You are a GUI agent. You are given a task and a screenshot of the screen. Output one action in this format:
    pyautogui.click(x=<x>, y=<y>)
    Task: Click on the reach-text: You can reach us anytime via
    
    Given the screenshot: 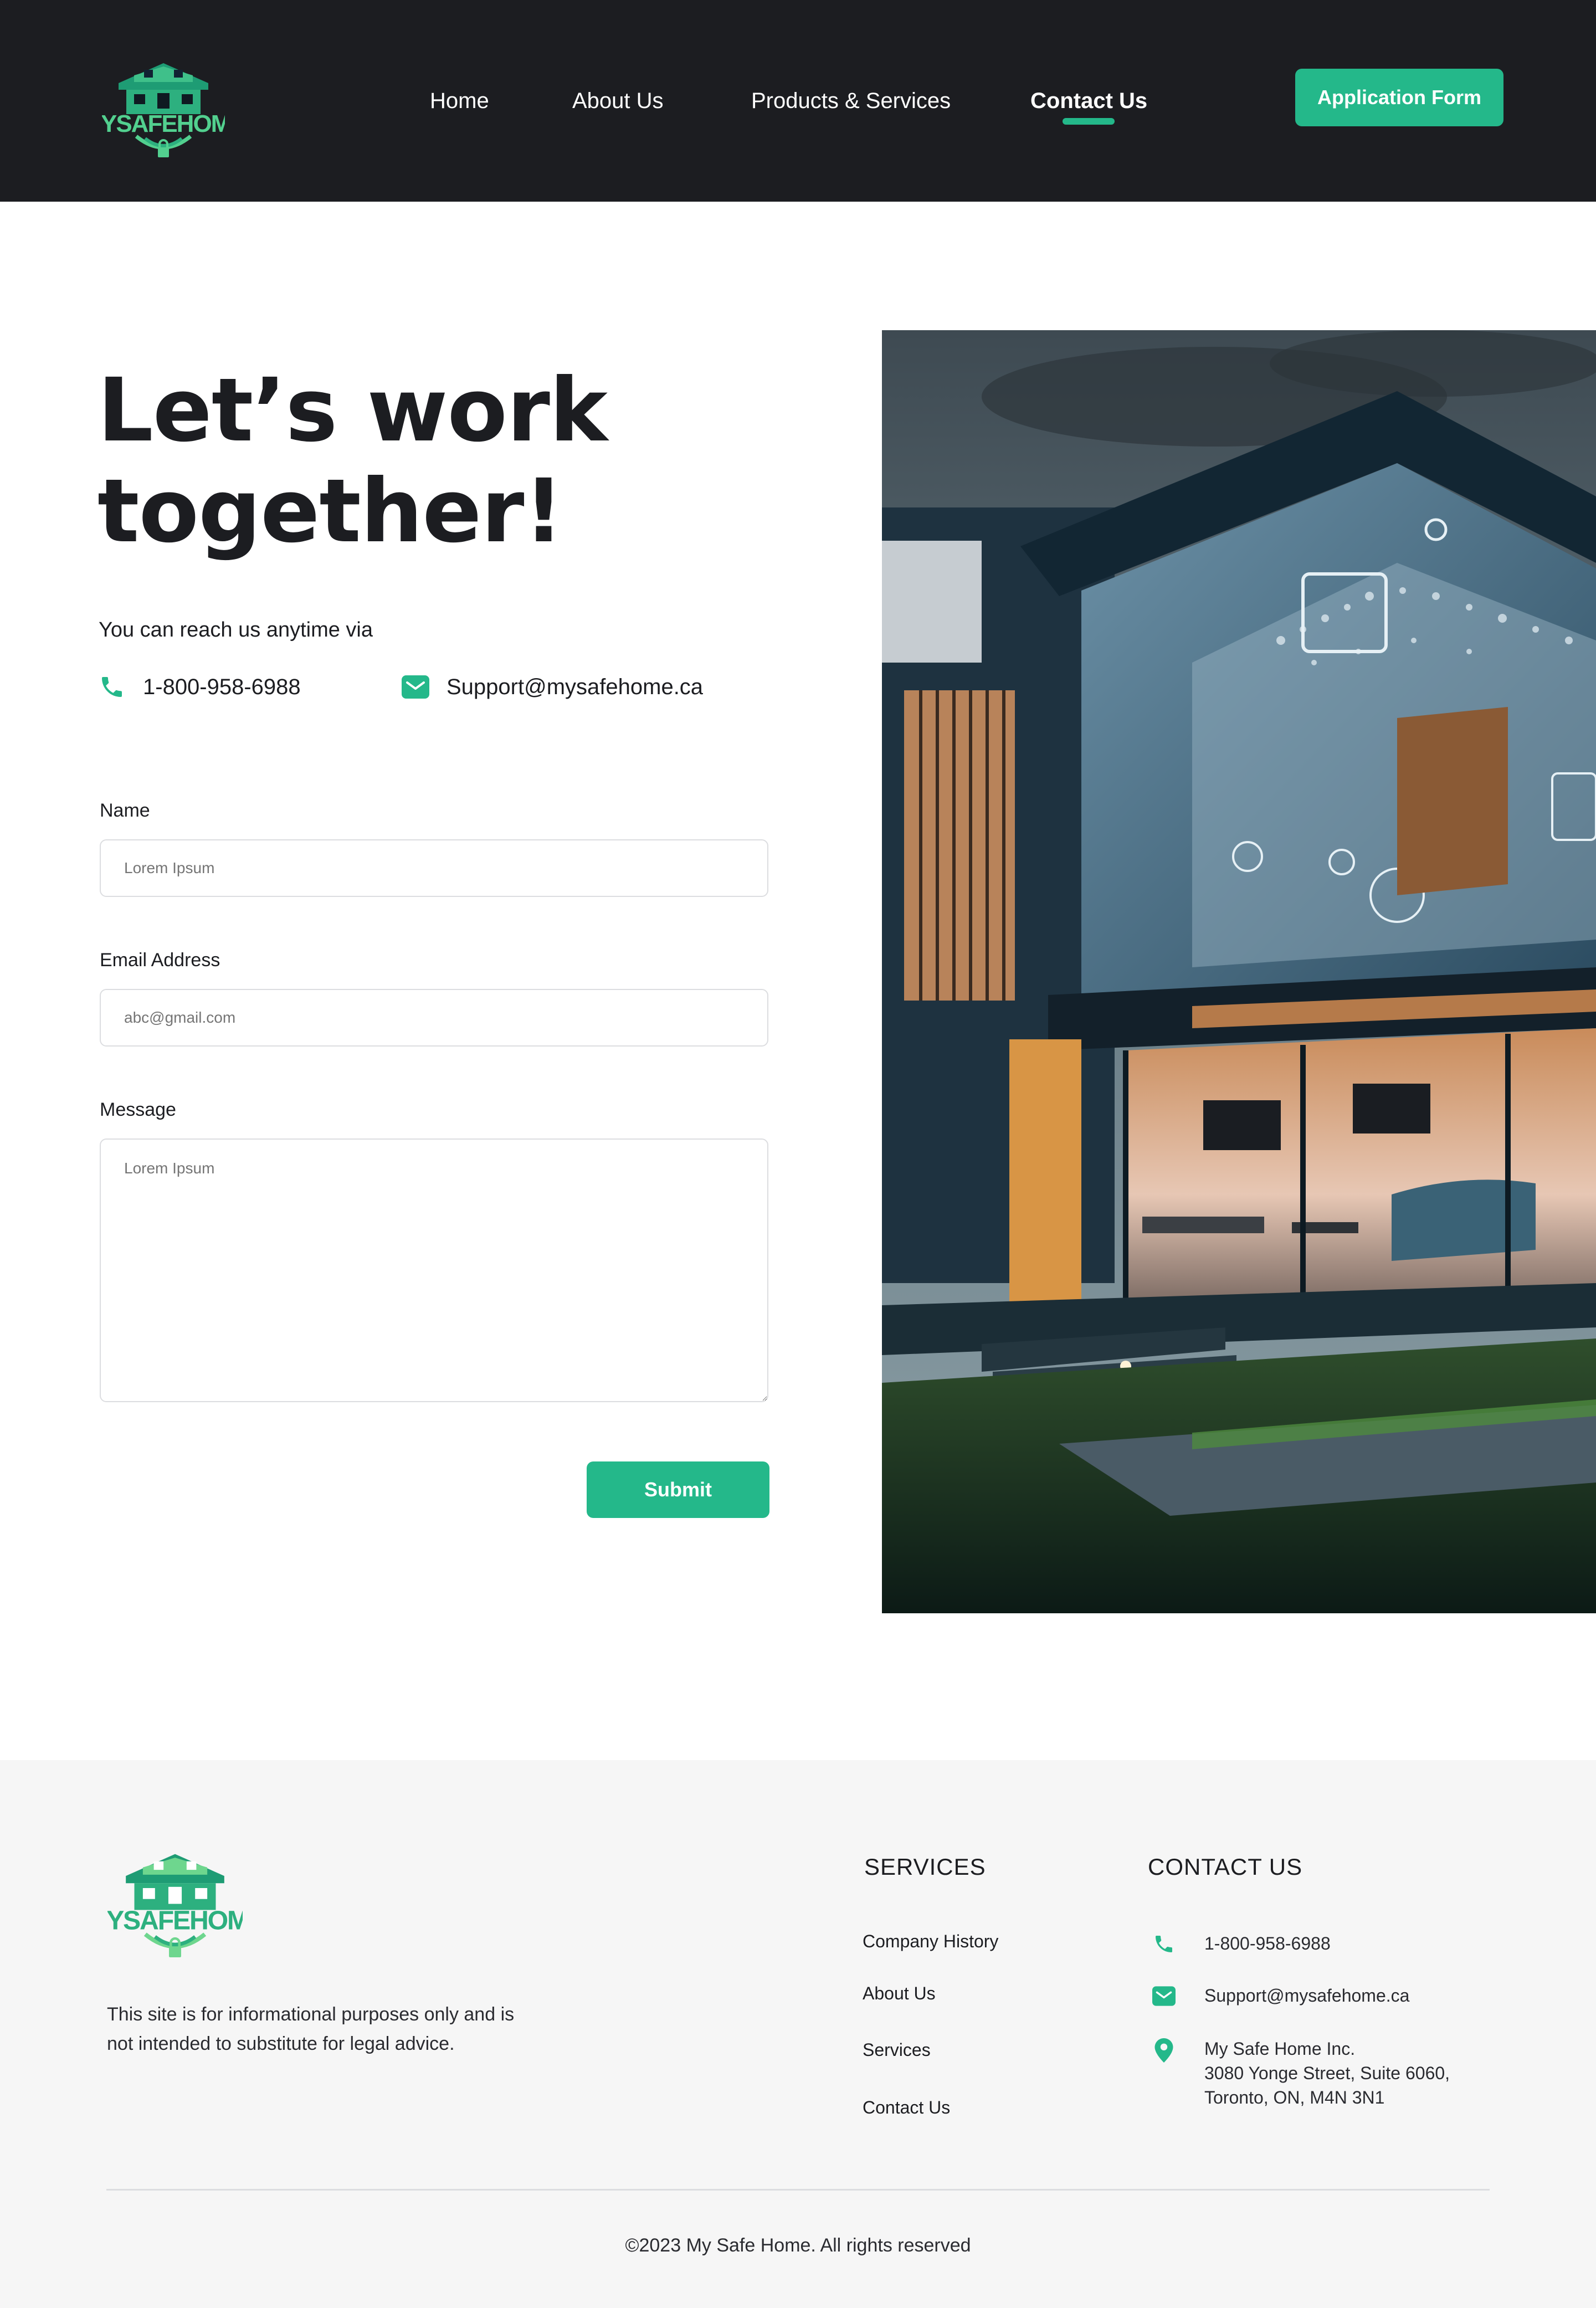 What is the action you would take?
    pyautogui.click(x=236, y=630)
    